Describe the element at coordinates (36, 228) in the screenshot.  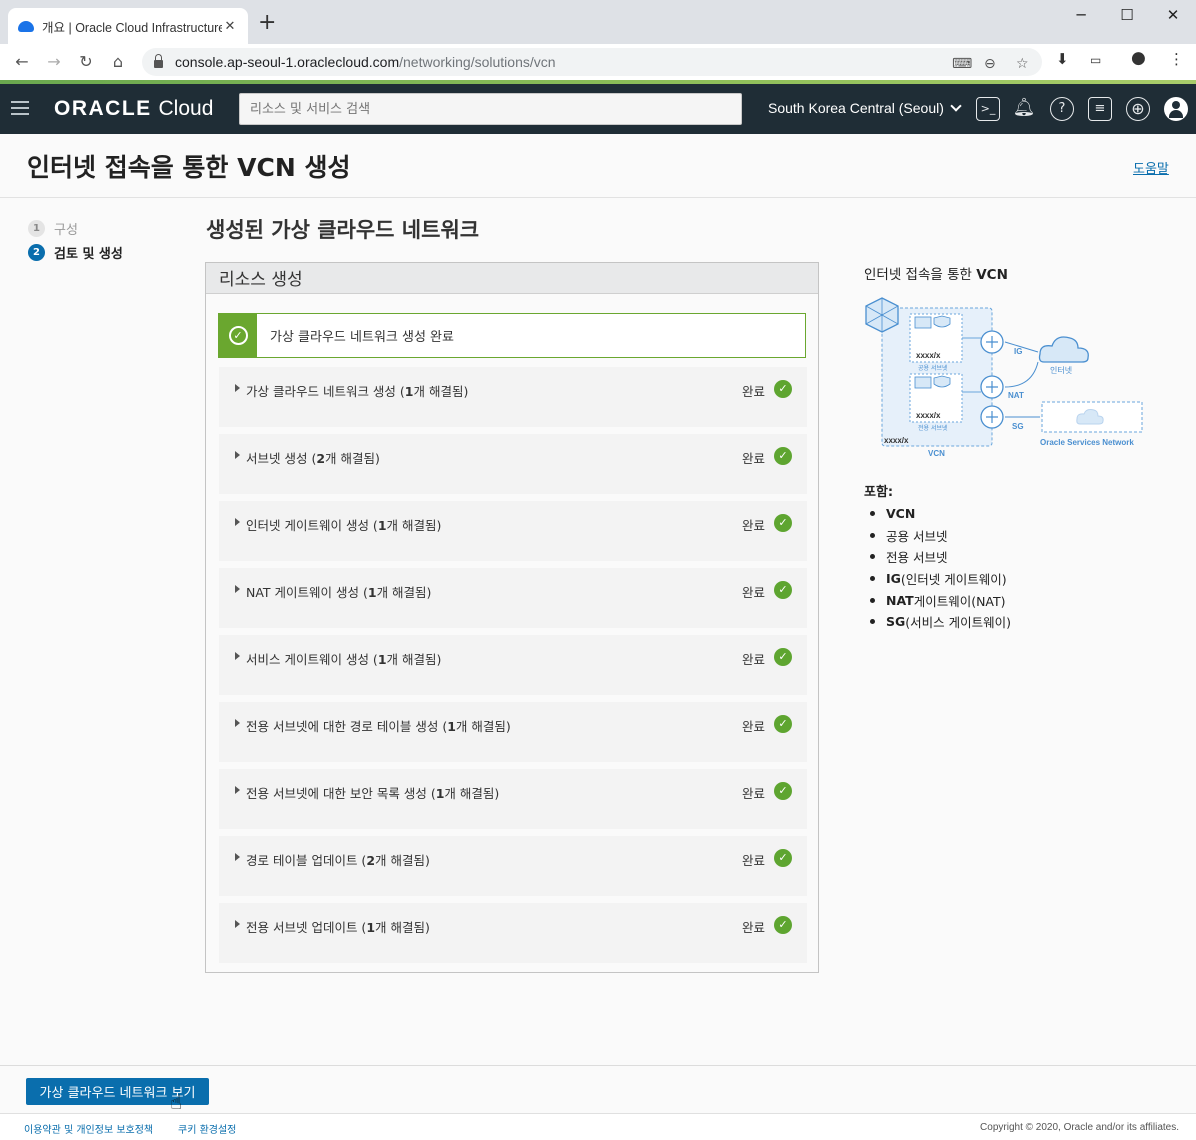
I see `step-number: 1` at that location.